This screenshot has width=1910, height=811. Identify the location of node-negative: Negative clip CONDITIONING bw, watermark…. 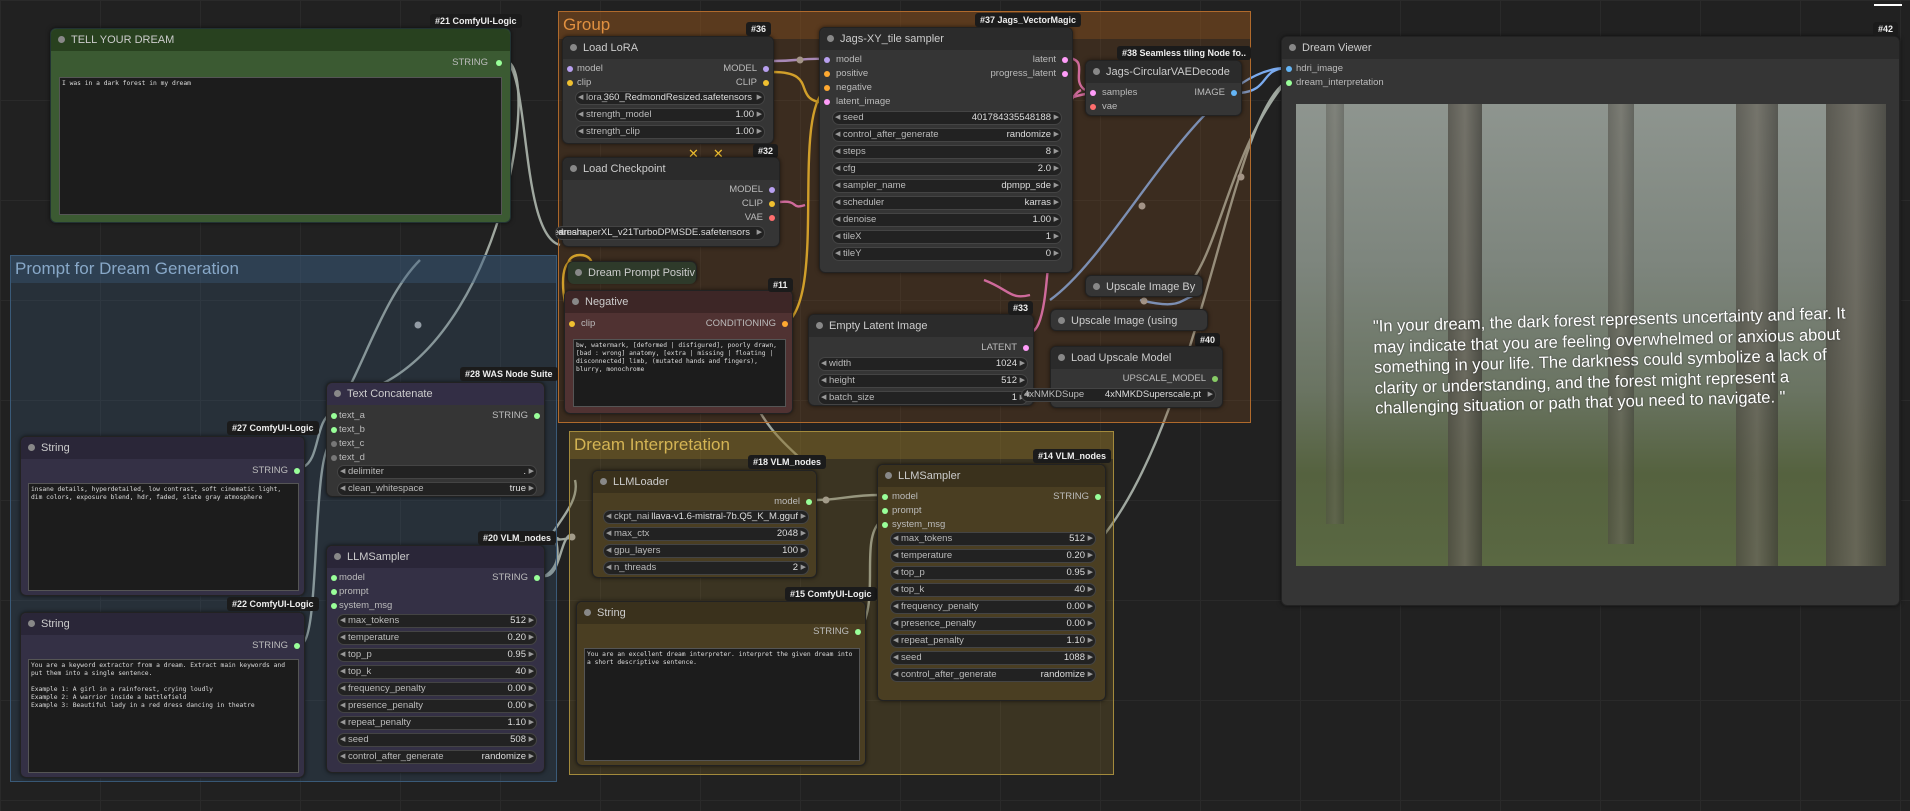
(678, 352).